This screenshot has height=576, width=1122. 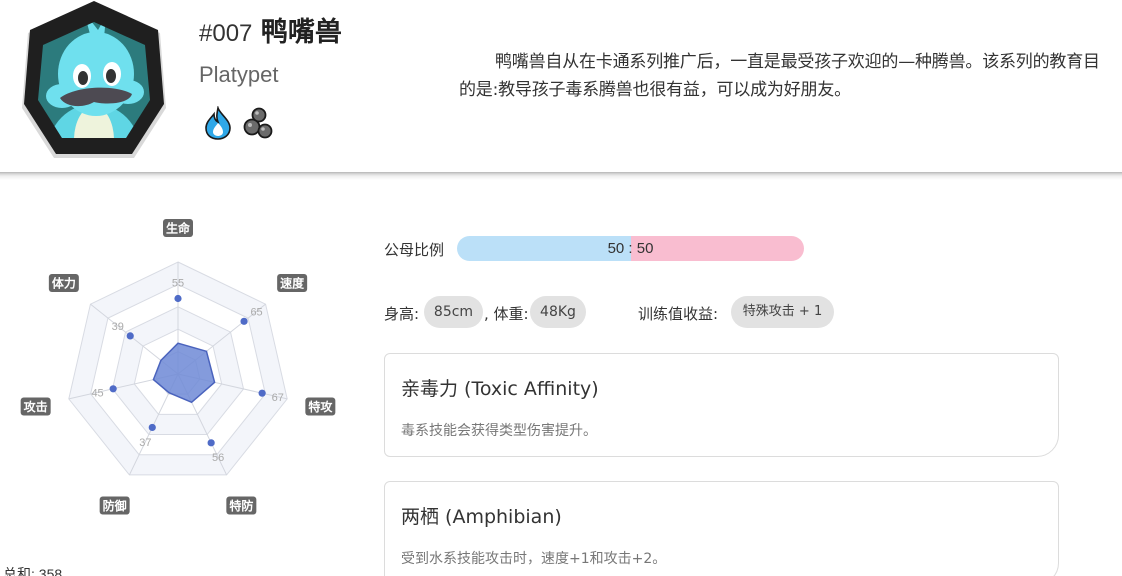 I want to click on ev-yield-label: 训练值收益:, so click(x=678, y=314).